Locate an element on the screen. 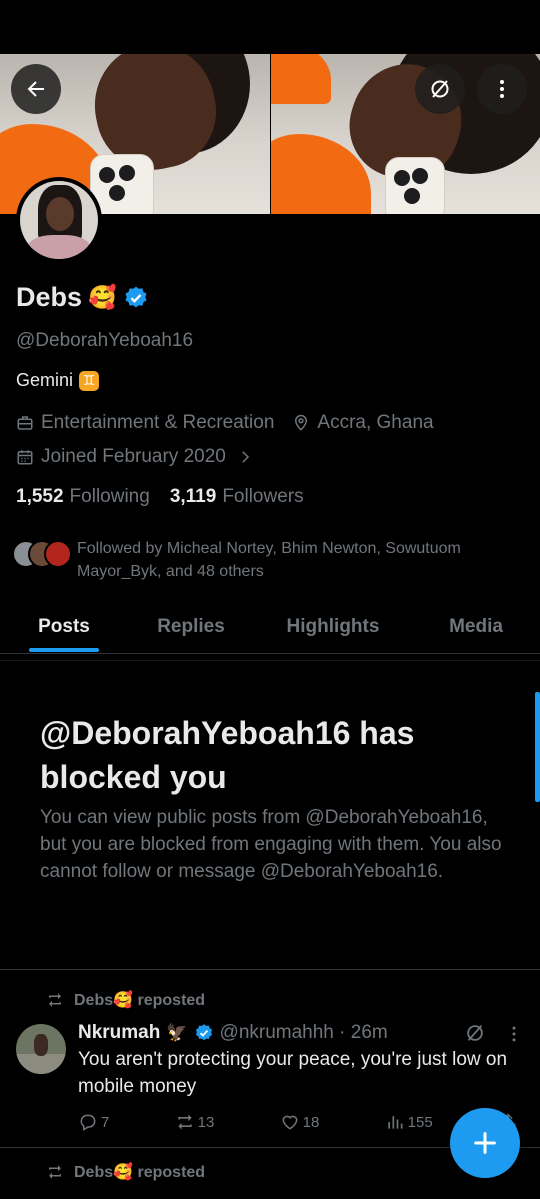 The width and height of the screenshot is (540, 1199). profile-joined: Joined February 2020 is located at coordinates (133, 456).